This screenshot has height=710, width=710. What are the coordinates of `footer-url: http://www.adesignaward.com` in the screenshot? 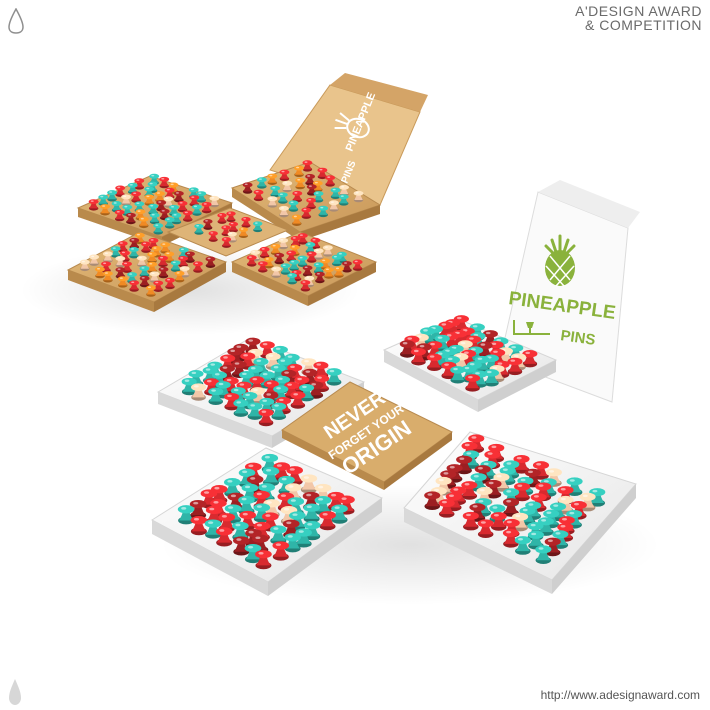 It's located at (620, 695).